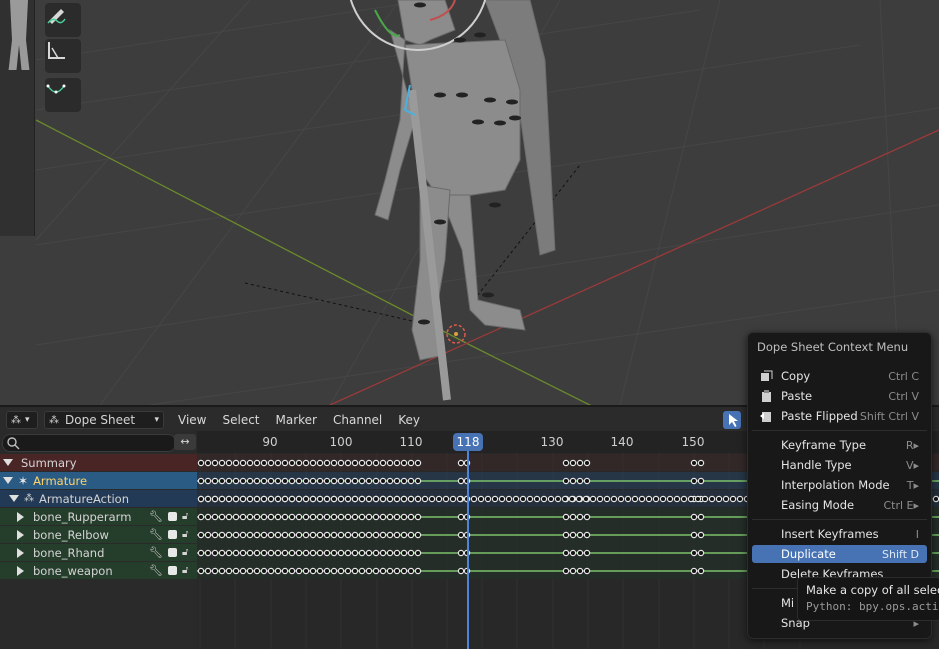  Describe the element at coordinates (19, 35) in the screenshot. I see `reference-figure` at that location.